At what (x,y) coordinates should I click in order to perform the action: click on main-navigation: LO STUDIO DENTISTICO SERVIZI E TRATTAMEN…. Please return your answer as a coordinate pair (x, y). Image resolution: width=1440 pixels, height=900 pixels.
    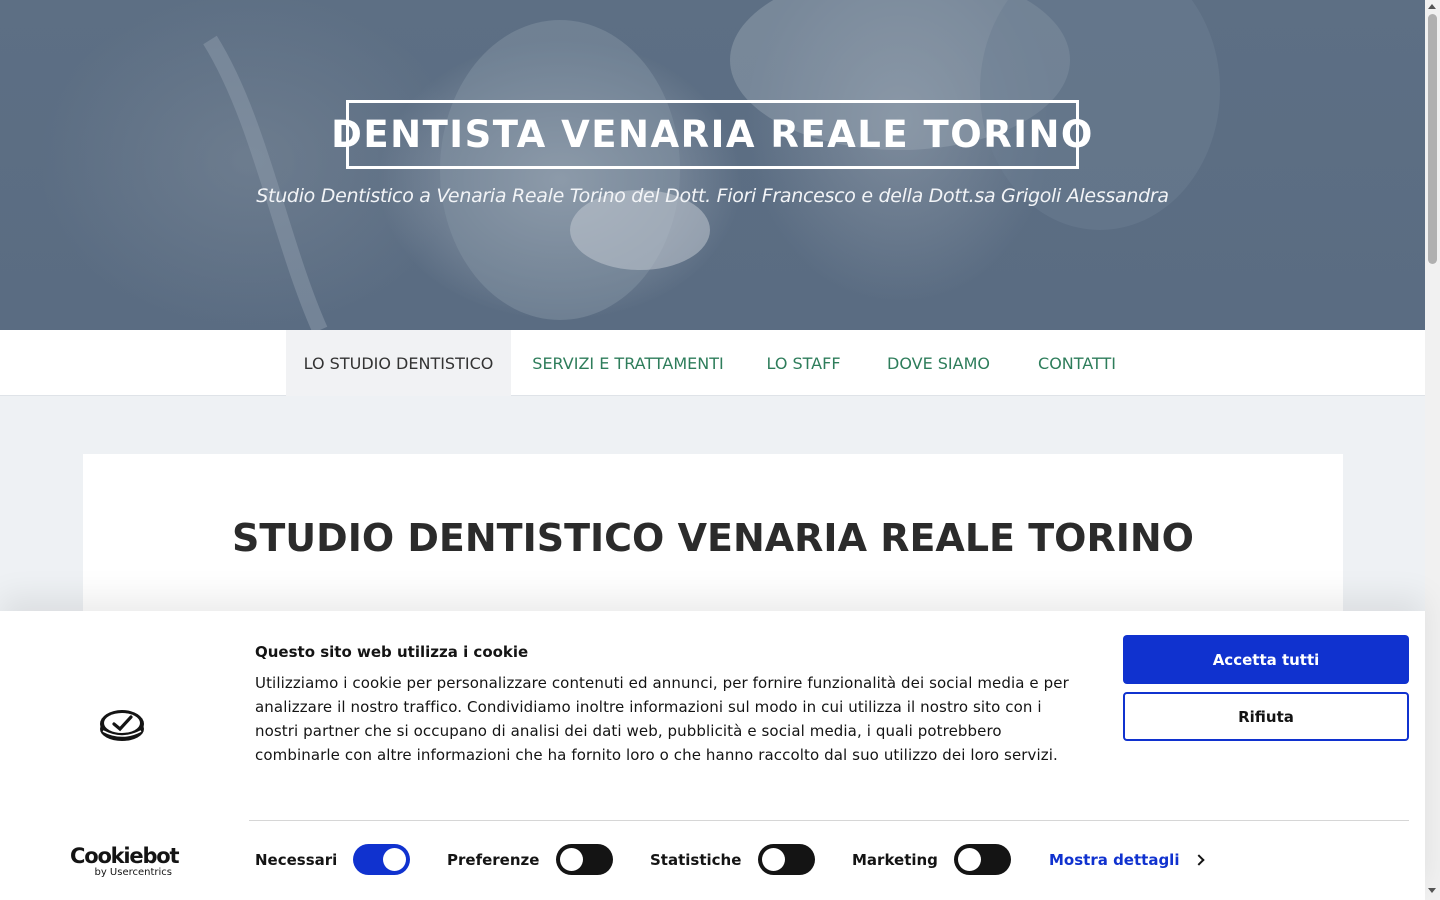
    Looking at the image, I should click on (712, 363).